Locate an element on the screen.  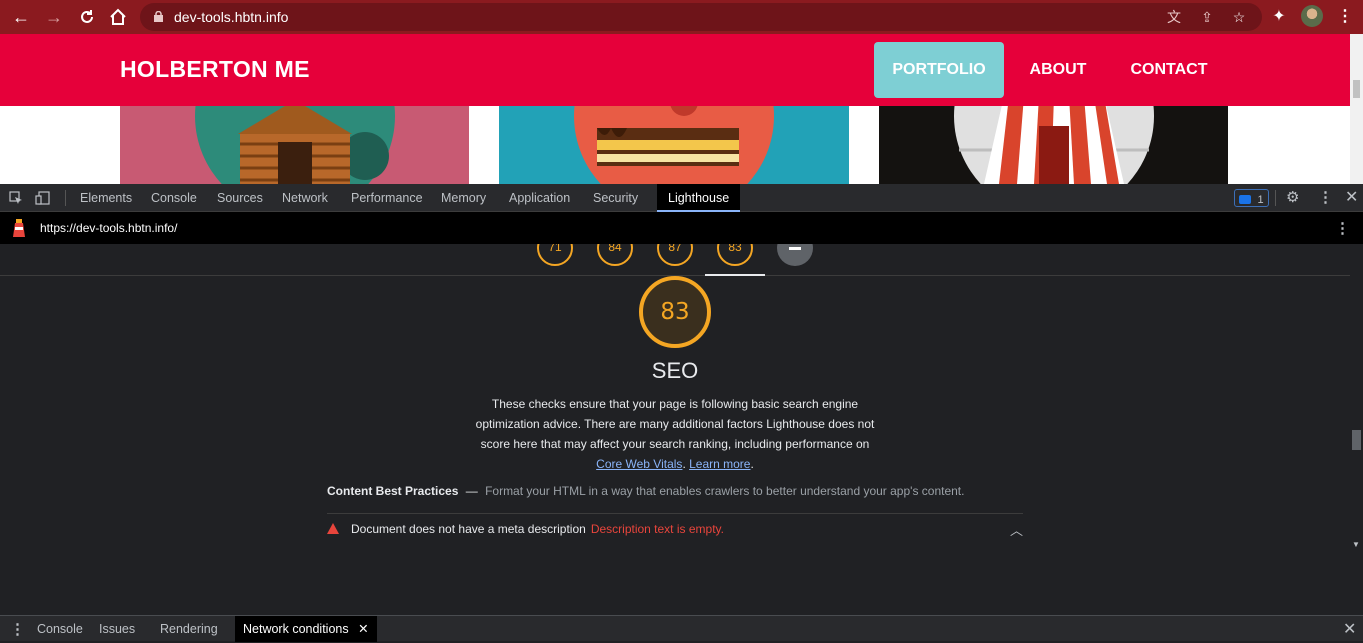
portfolio-card-cabin is located at coordinates (294, 145).